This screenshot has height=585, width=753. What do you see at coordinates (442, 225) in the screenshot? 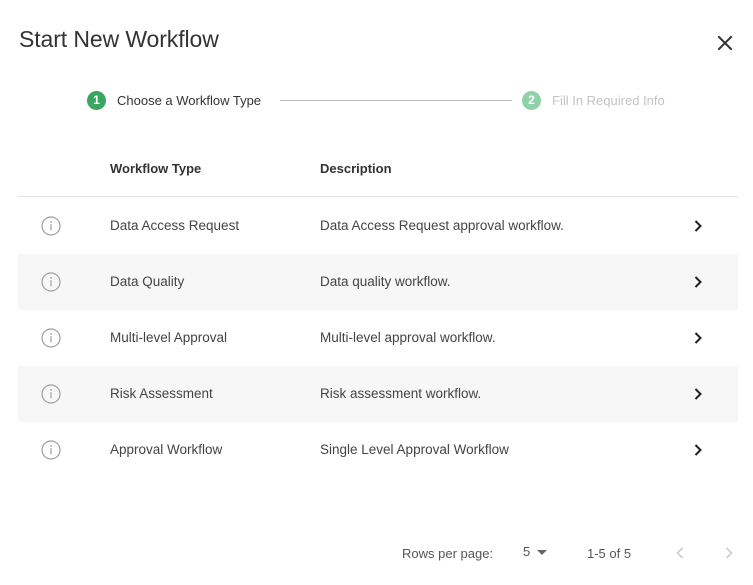
I see `workflow-type-description: Data Access Request approval workflow.` at bounding box center [442, 225].